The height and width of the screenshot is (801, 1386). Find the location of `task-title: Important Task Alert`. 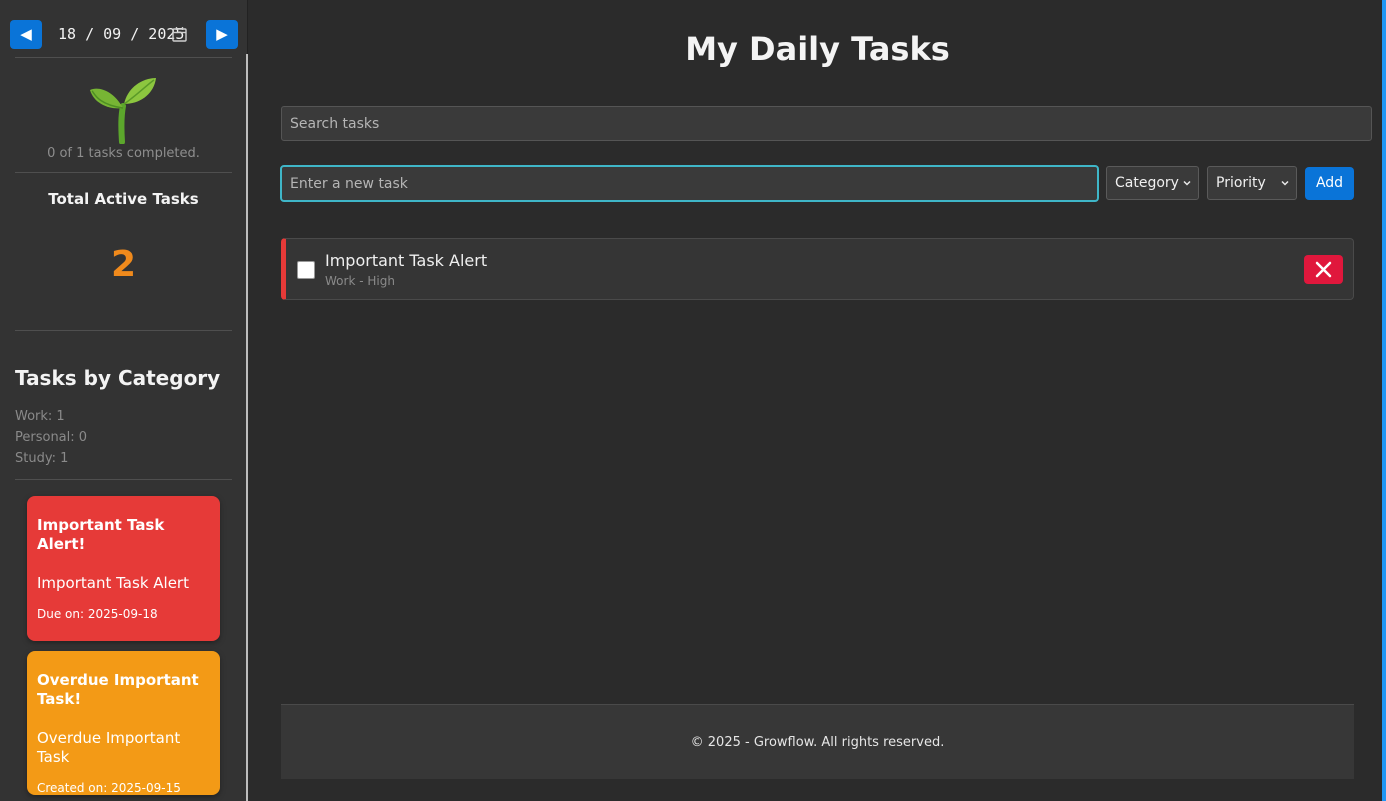

task-title: Important Task Alert is located at coordinates (406, 260).